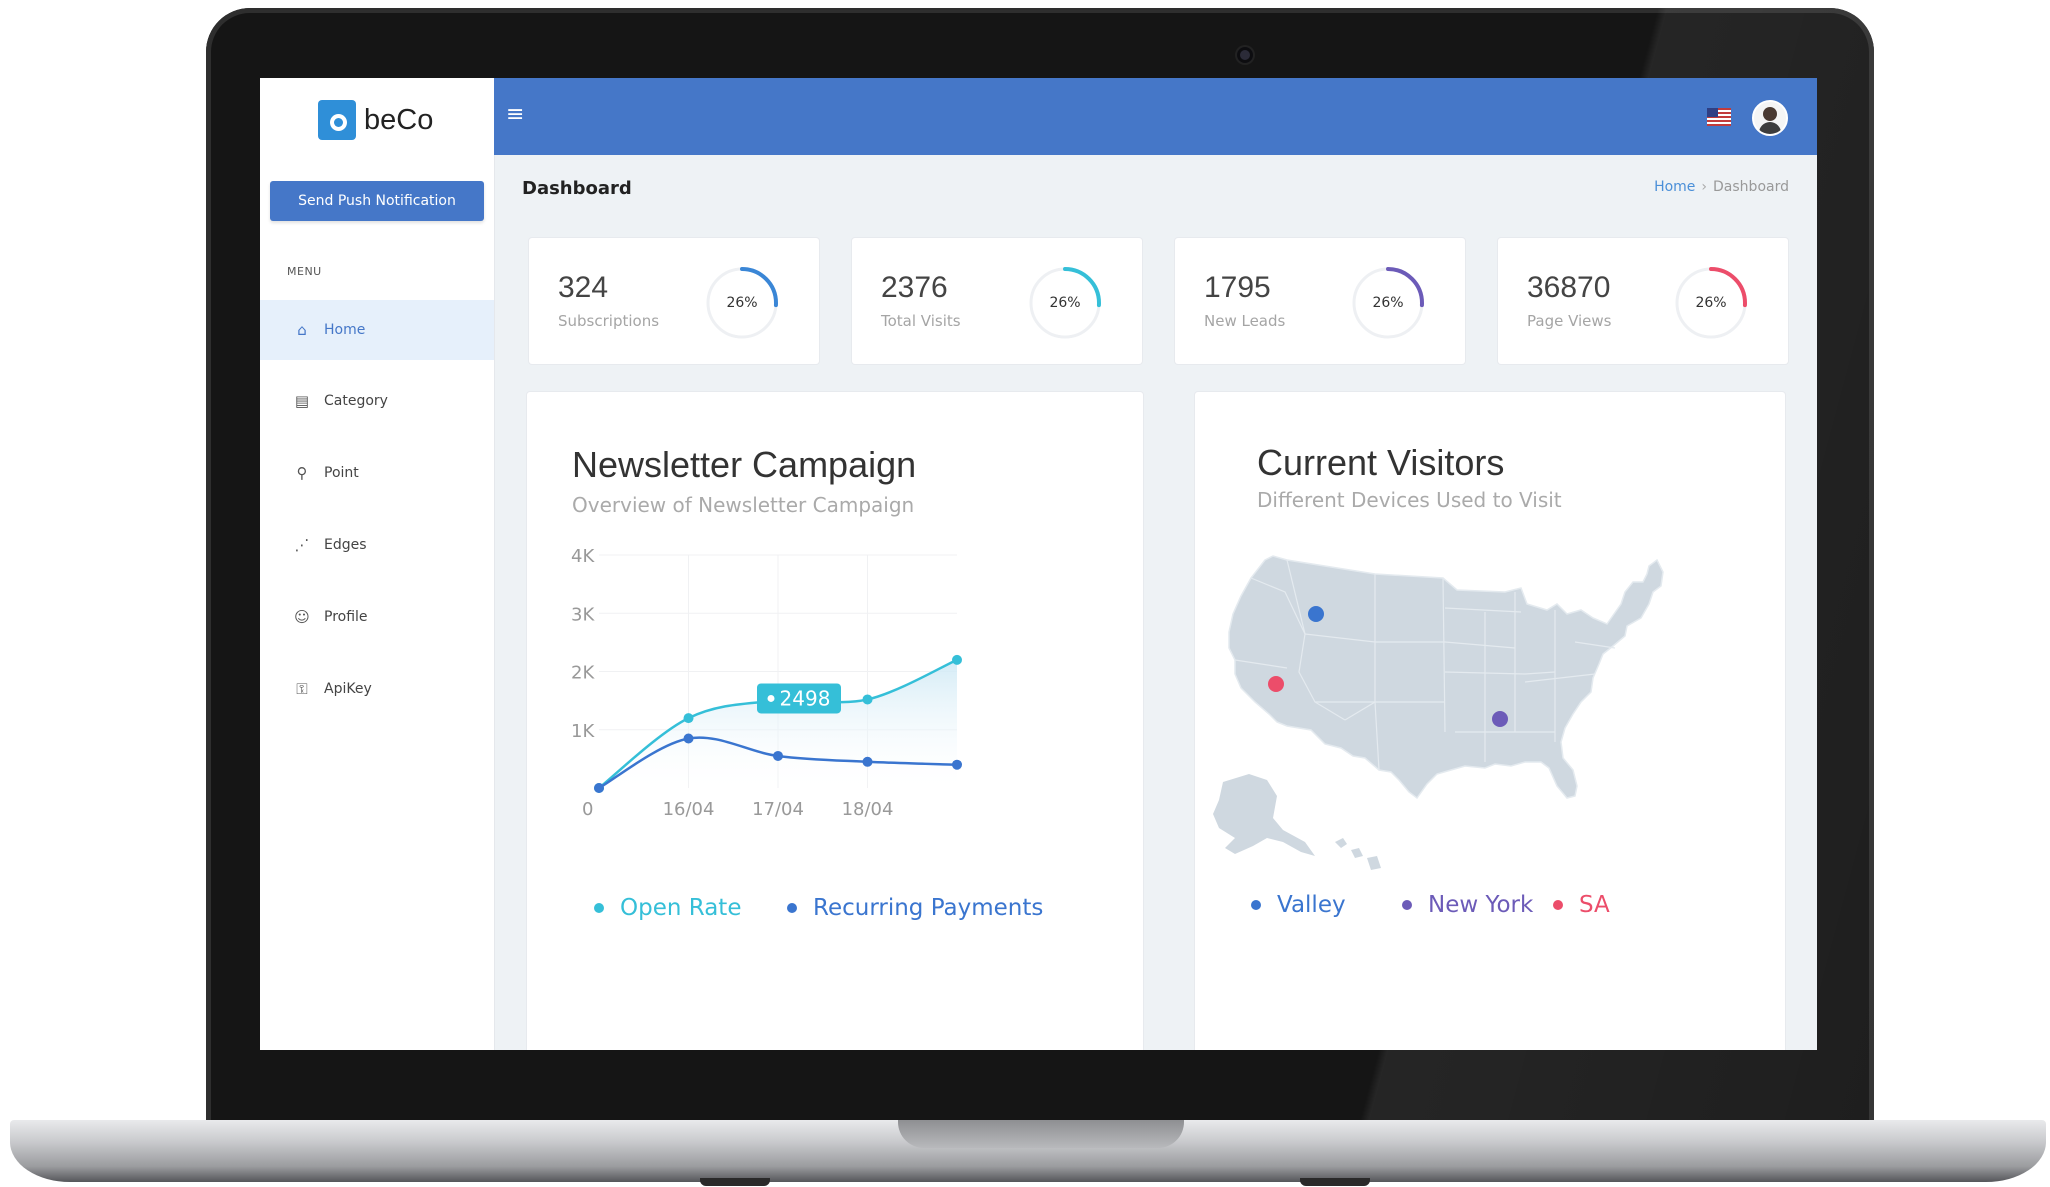 Image resolution: width=2050 pixels, height=1187 pixels. What do you see at coordinates (577, 188) in the screenshot?
I see `page-title: Dashboard` at bounding box center [577, 188].